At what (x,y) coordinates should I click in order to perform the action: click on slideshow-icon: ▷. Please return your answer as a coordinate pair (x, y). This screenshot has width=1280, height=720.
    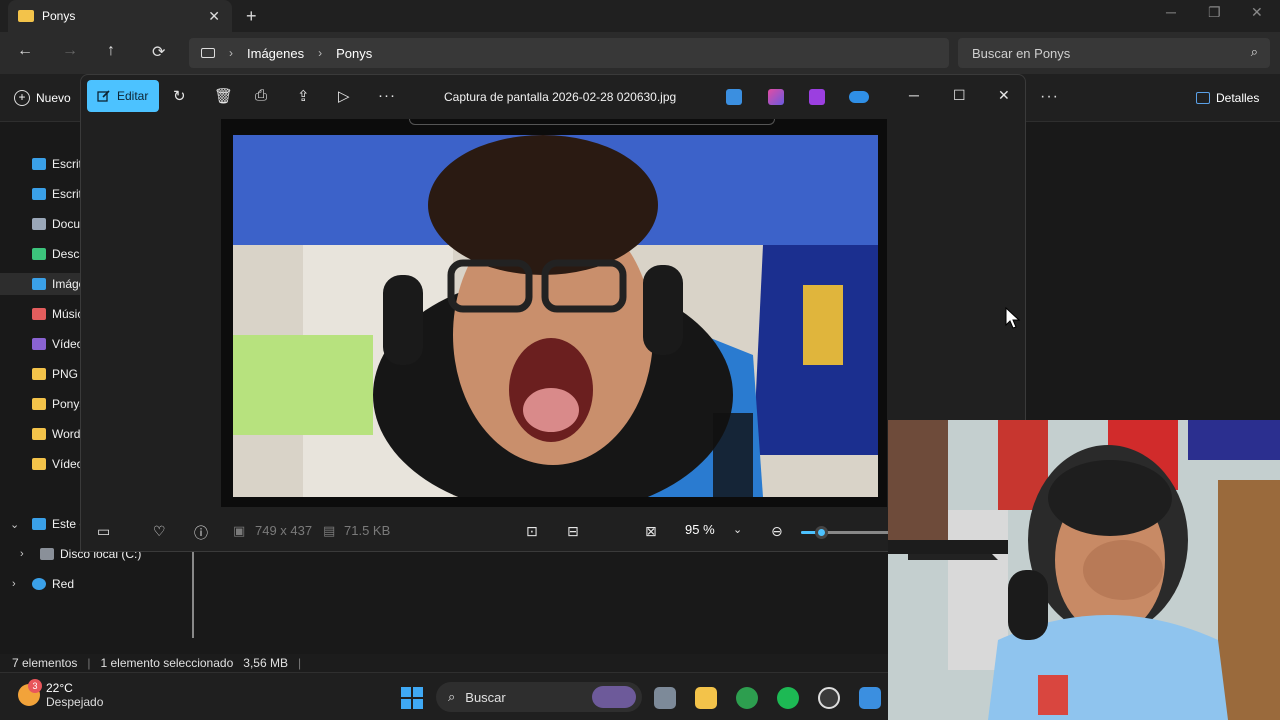
    Looking at the image, I should click on (344, 96).